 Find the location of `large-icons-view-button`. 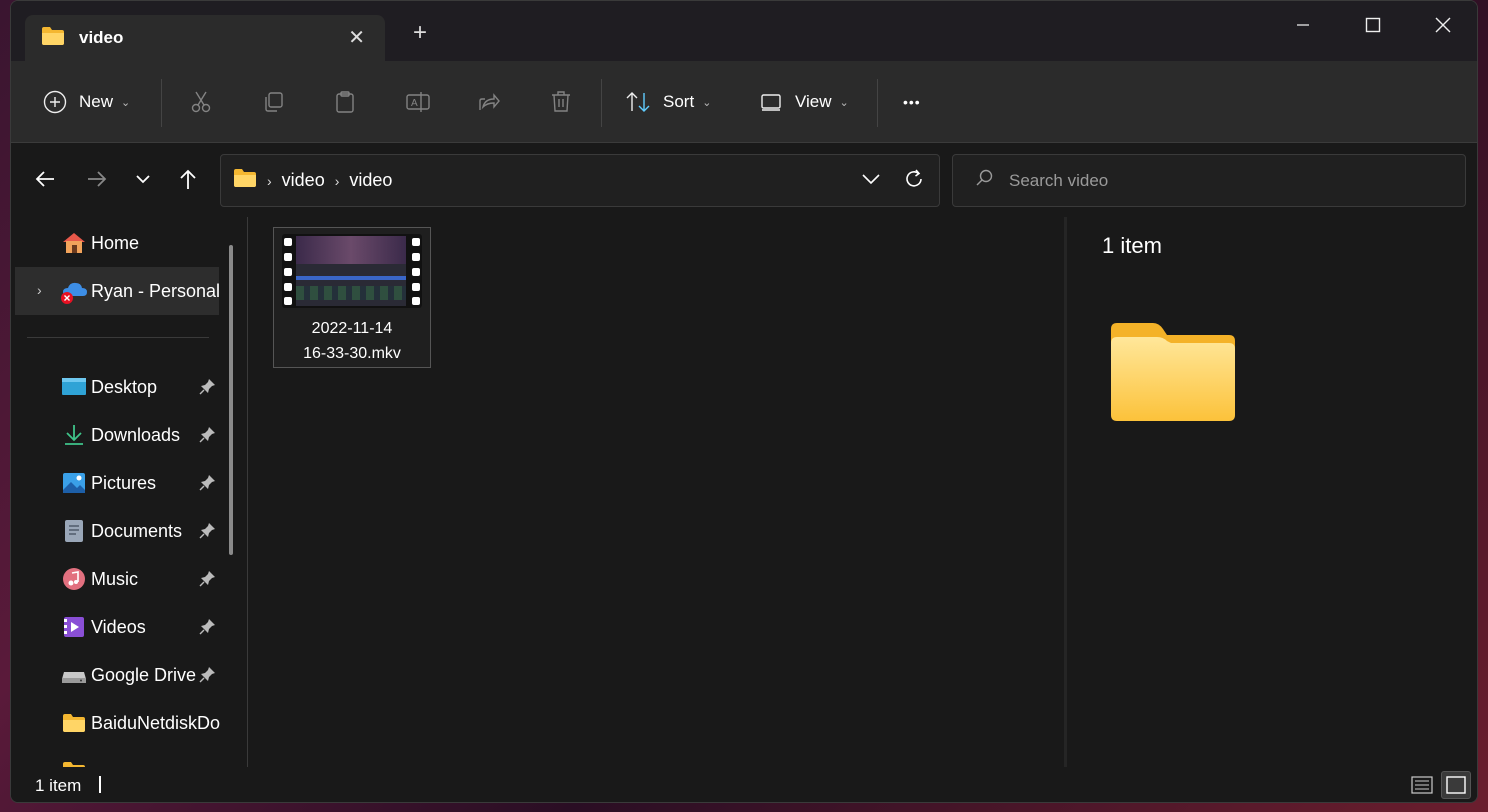

large-icons-view-button is located at coordinates (1456, 785).